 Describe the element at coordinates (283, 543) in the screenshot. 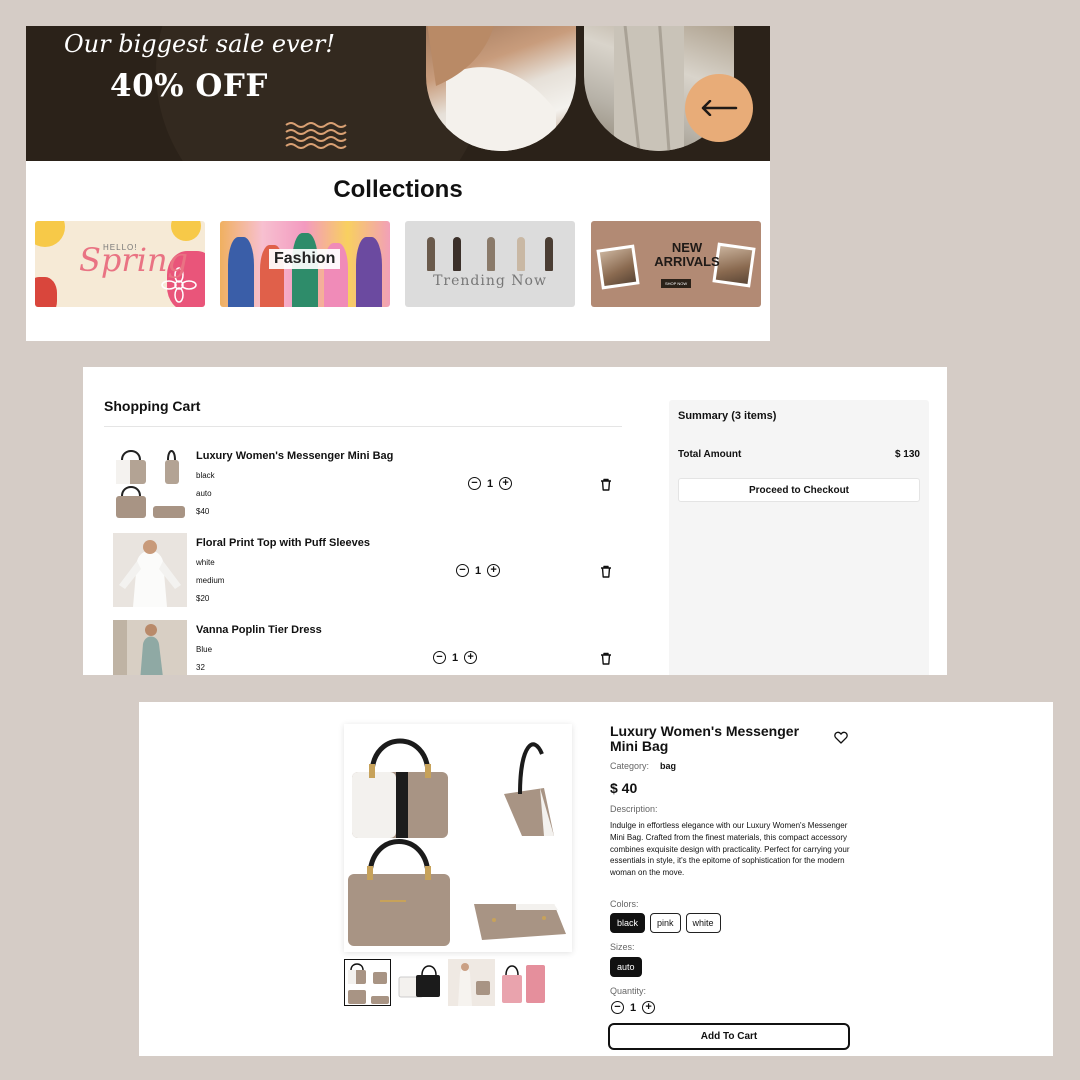

I see `cart-item-name: Floral Print Top with Puff Sleeves` at that location.